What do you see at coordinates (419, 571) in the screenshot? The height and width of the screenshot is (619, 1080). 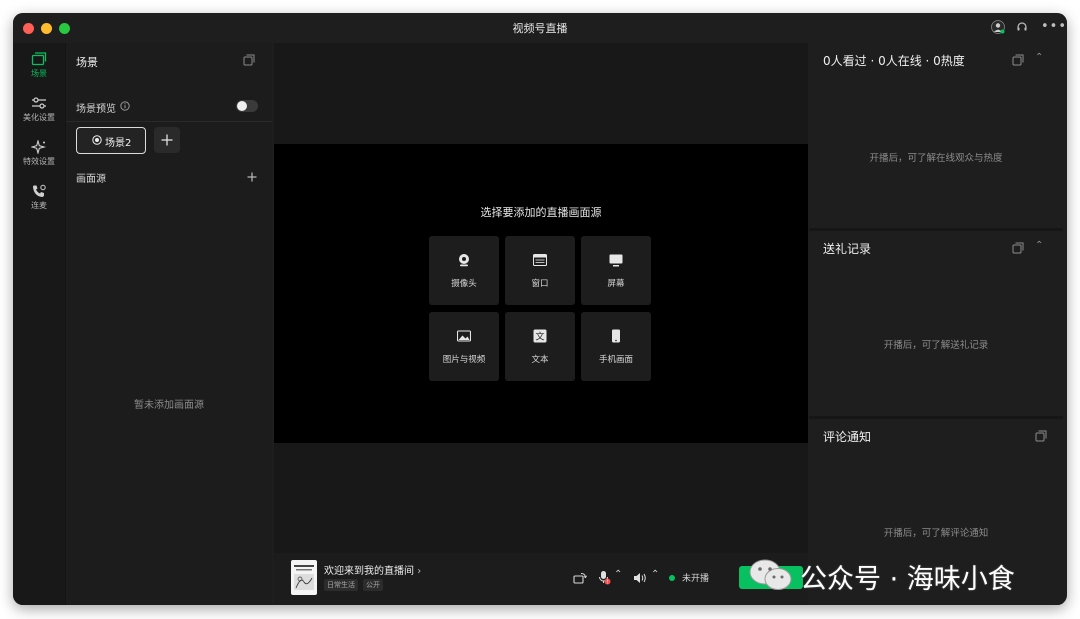 I see `chevron-right-icon: ›` at bounding box center [419, 571].